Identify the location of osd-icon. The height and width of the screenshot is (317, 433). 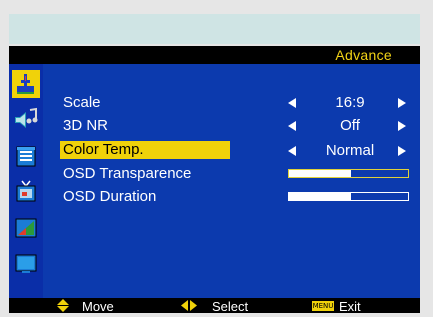
(26, 156).